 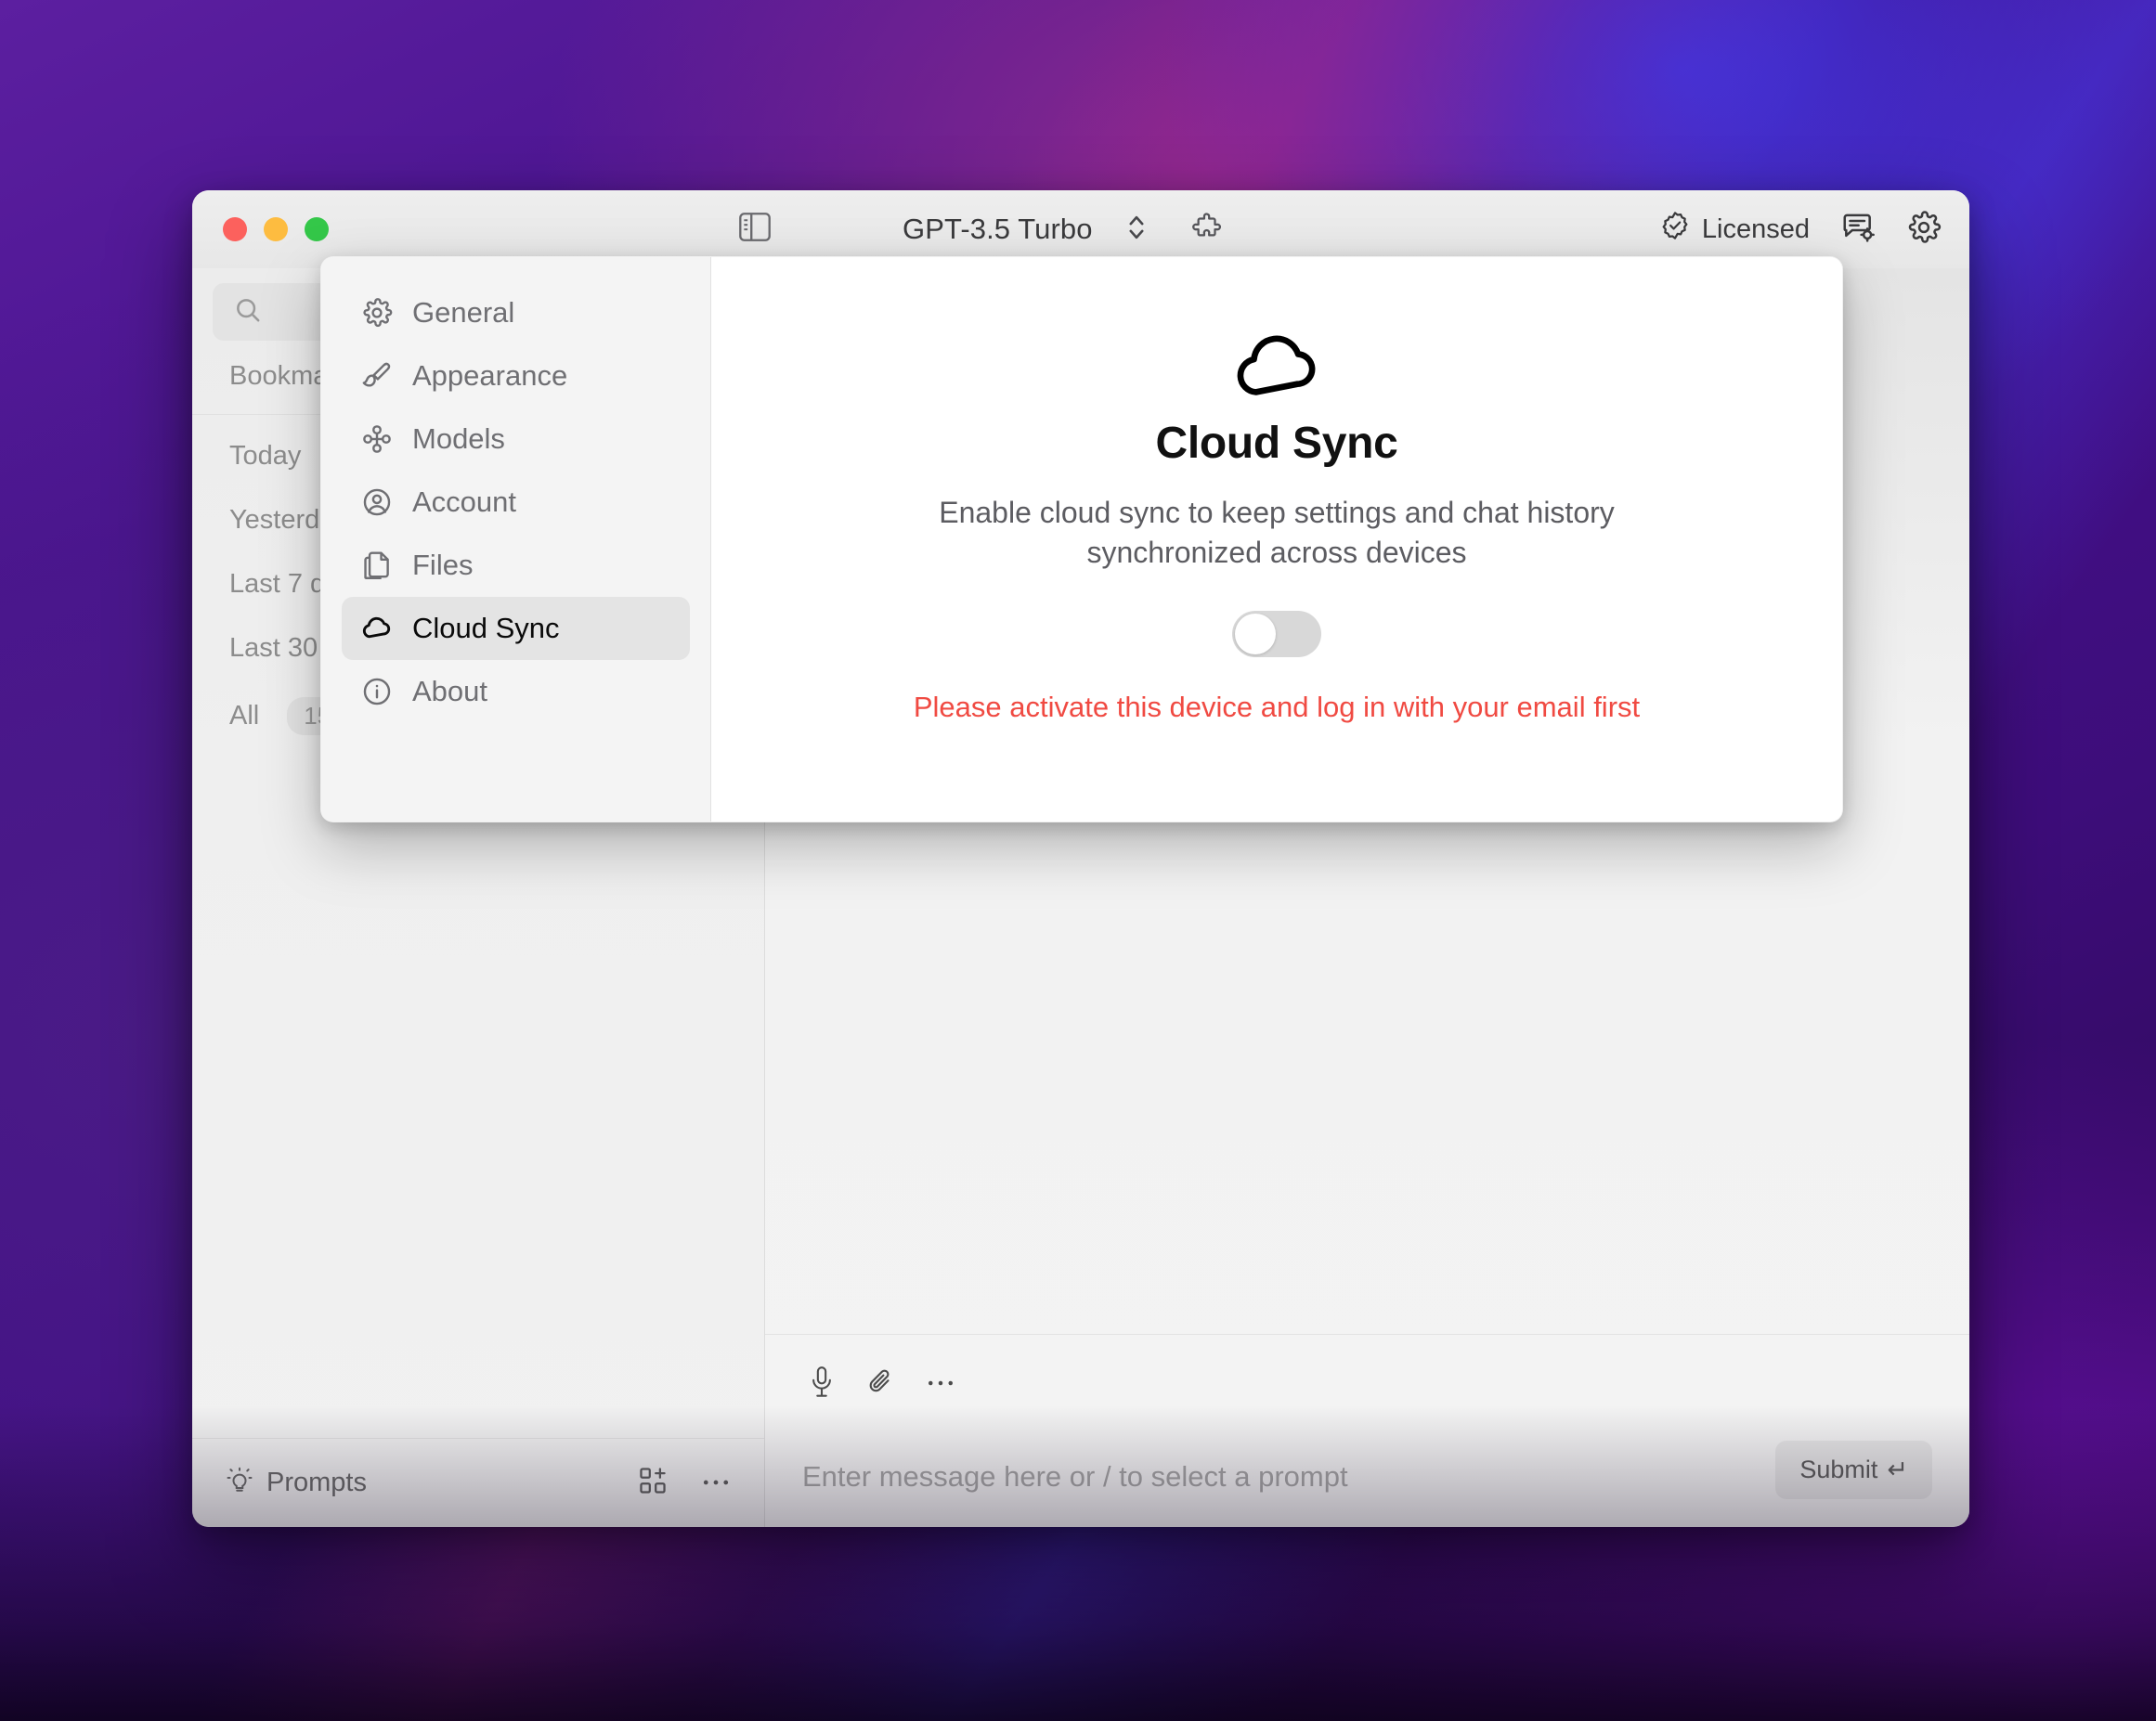 I want to click on settings-nav-account: Account, so click(x=516, y=502).